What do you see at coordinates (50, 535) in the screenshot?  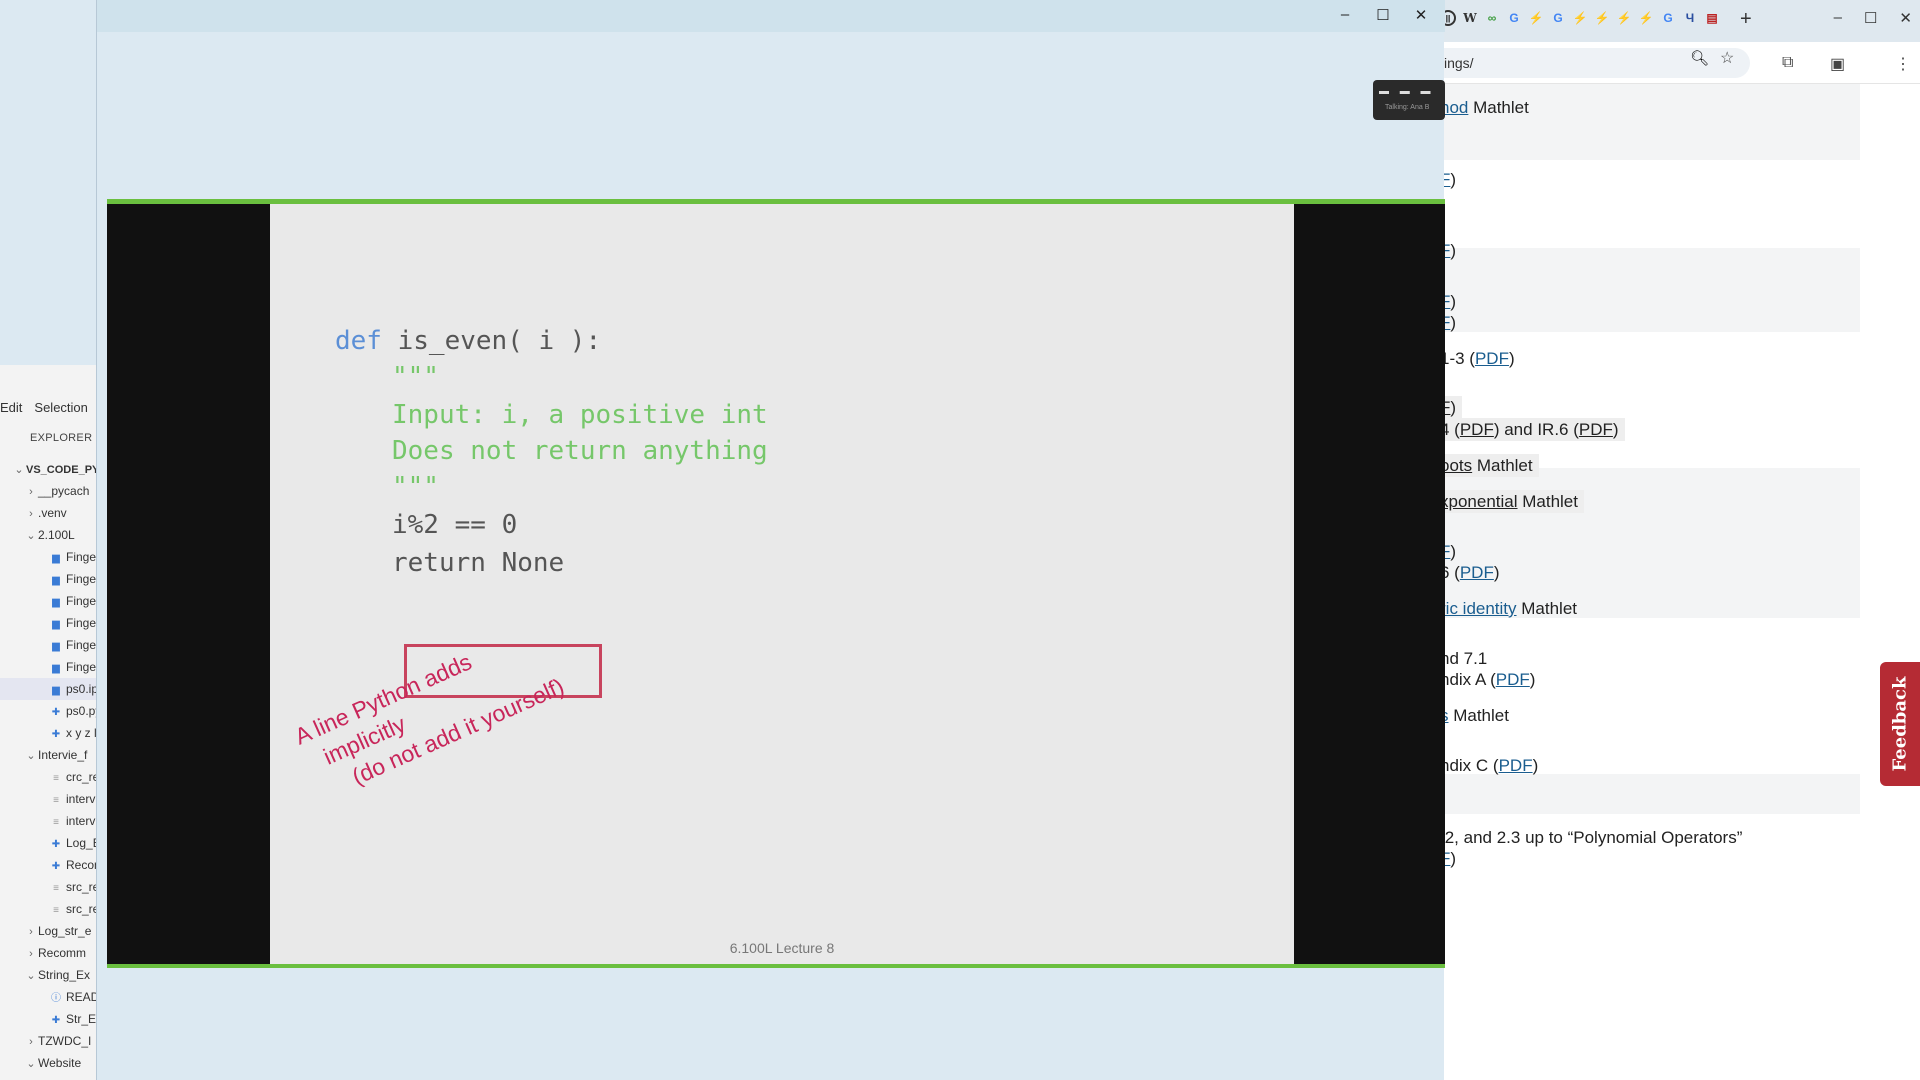 I see `tree-item: ⌄ 2.100L` at bounding box center [50, 535].